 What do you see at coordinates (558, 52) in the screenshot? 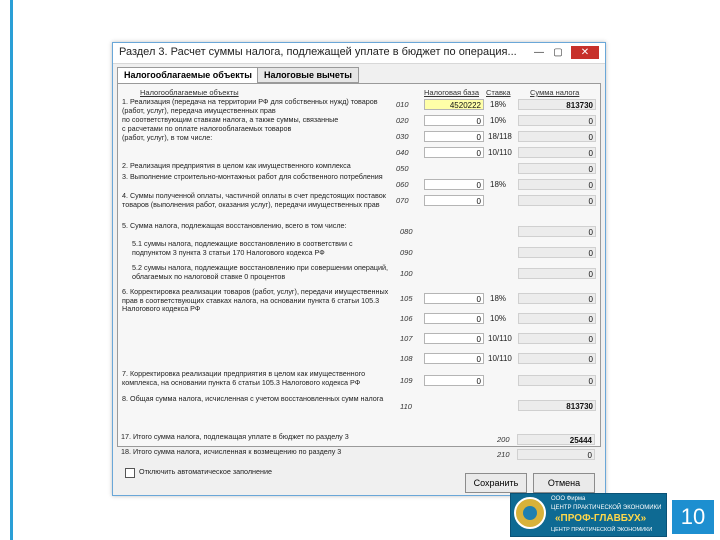
I see `maximize-icon: ▢` at bounding box center [558, 52].